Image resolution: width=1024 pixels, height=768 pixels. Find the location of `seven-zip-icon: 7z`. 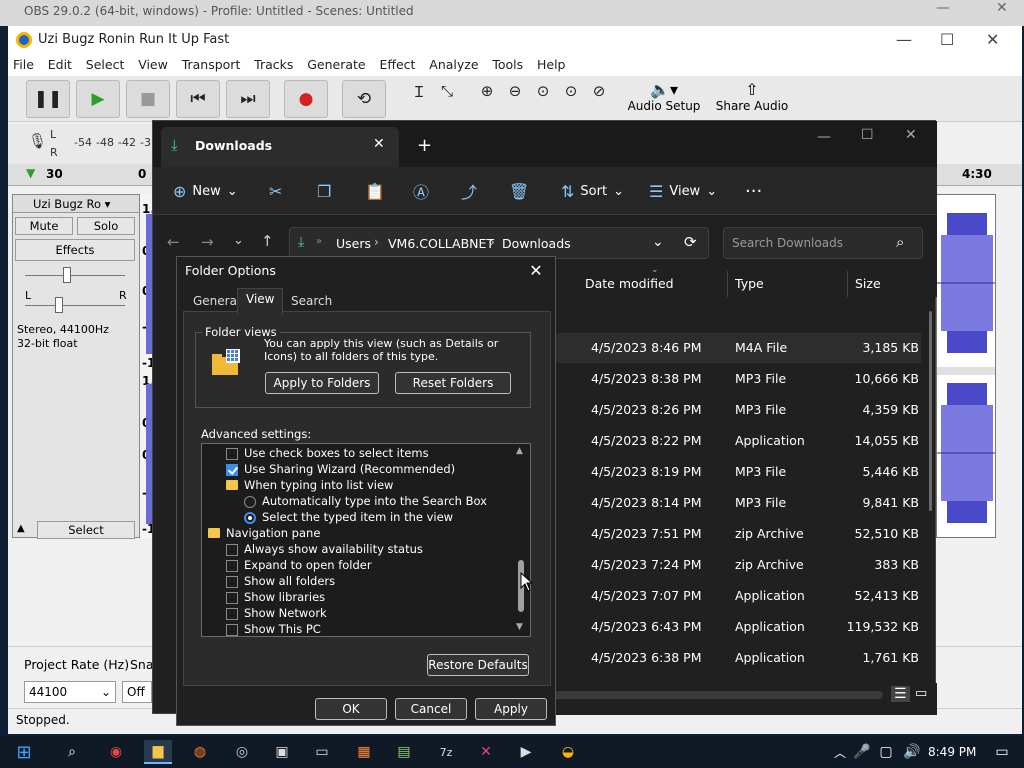

seven-zip-icon: 7z is located at coordinates (446, 752).